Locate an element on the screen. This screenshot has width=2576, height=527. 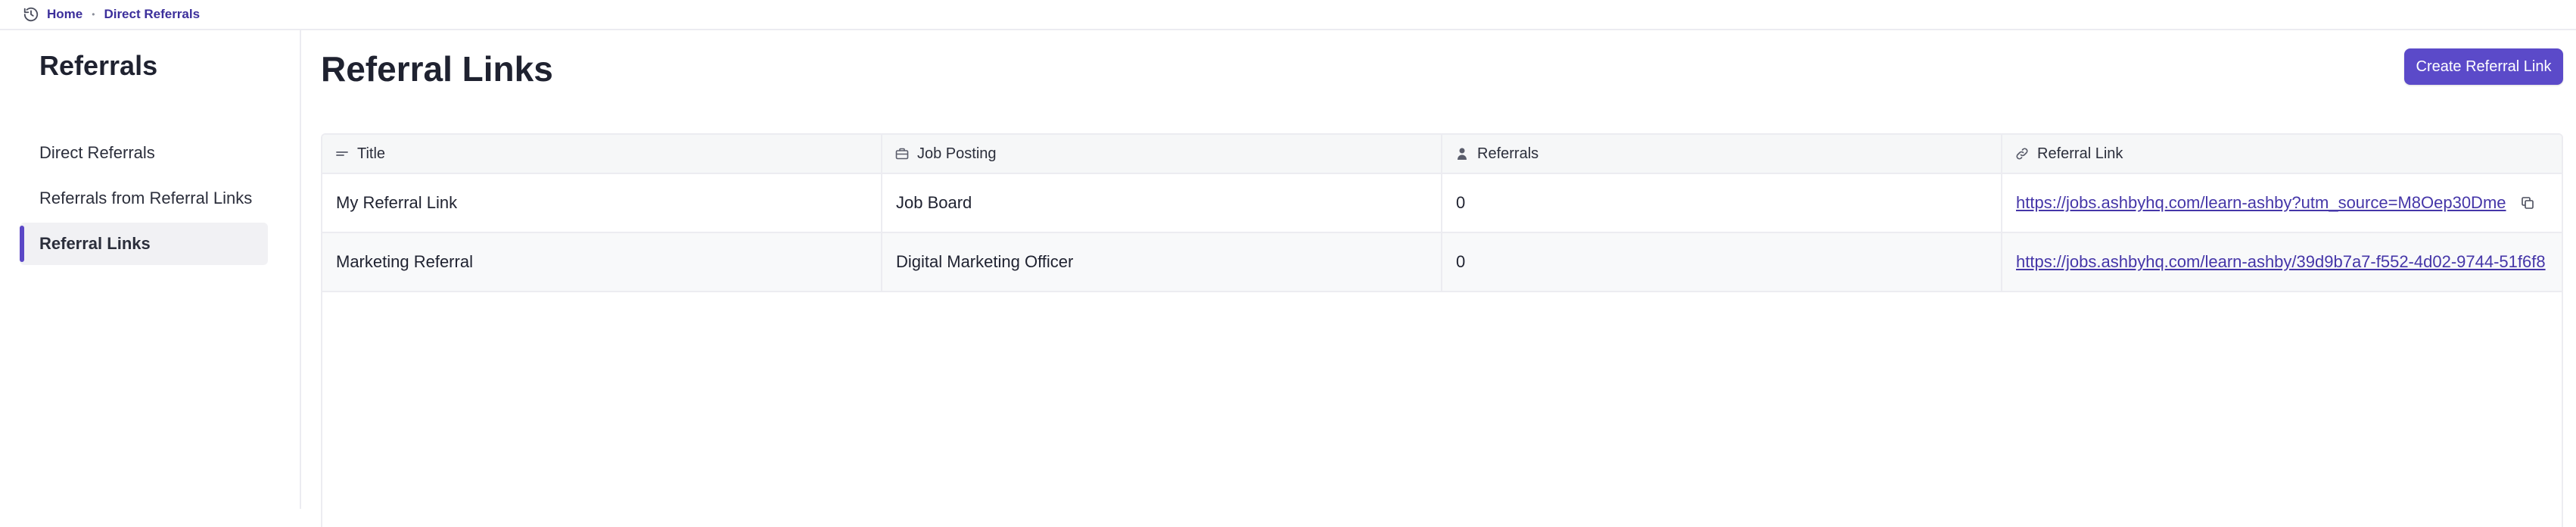
sidebar-item-direct-referrals: Direct Referrals is located at coordinates (144, 153).